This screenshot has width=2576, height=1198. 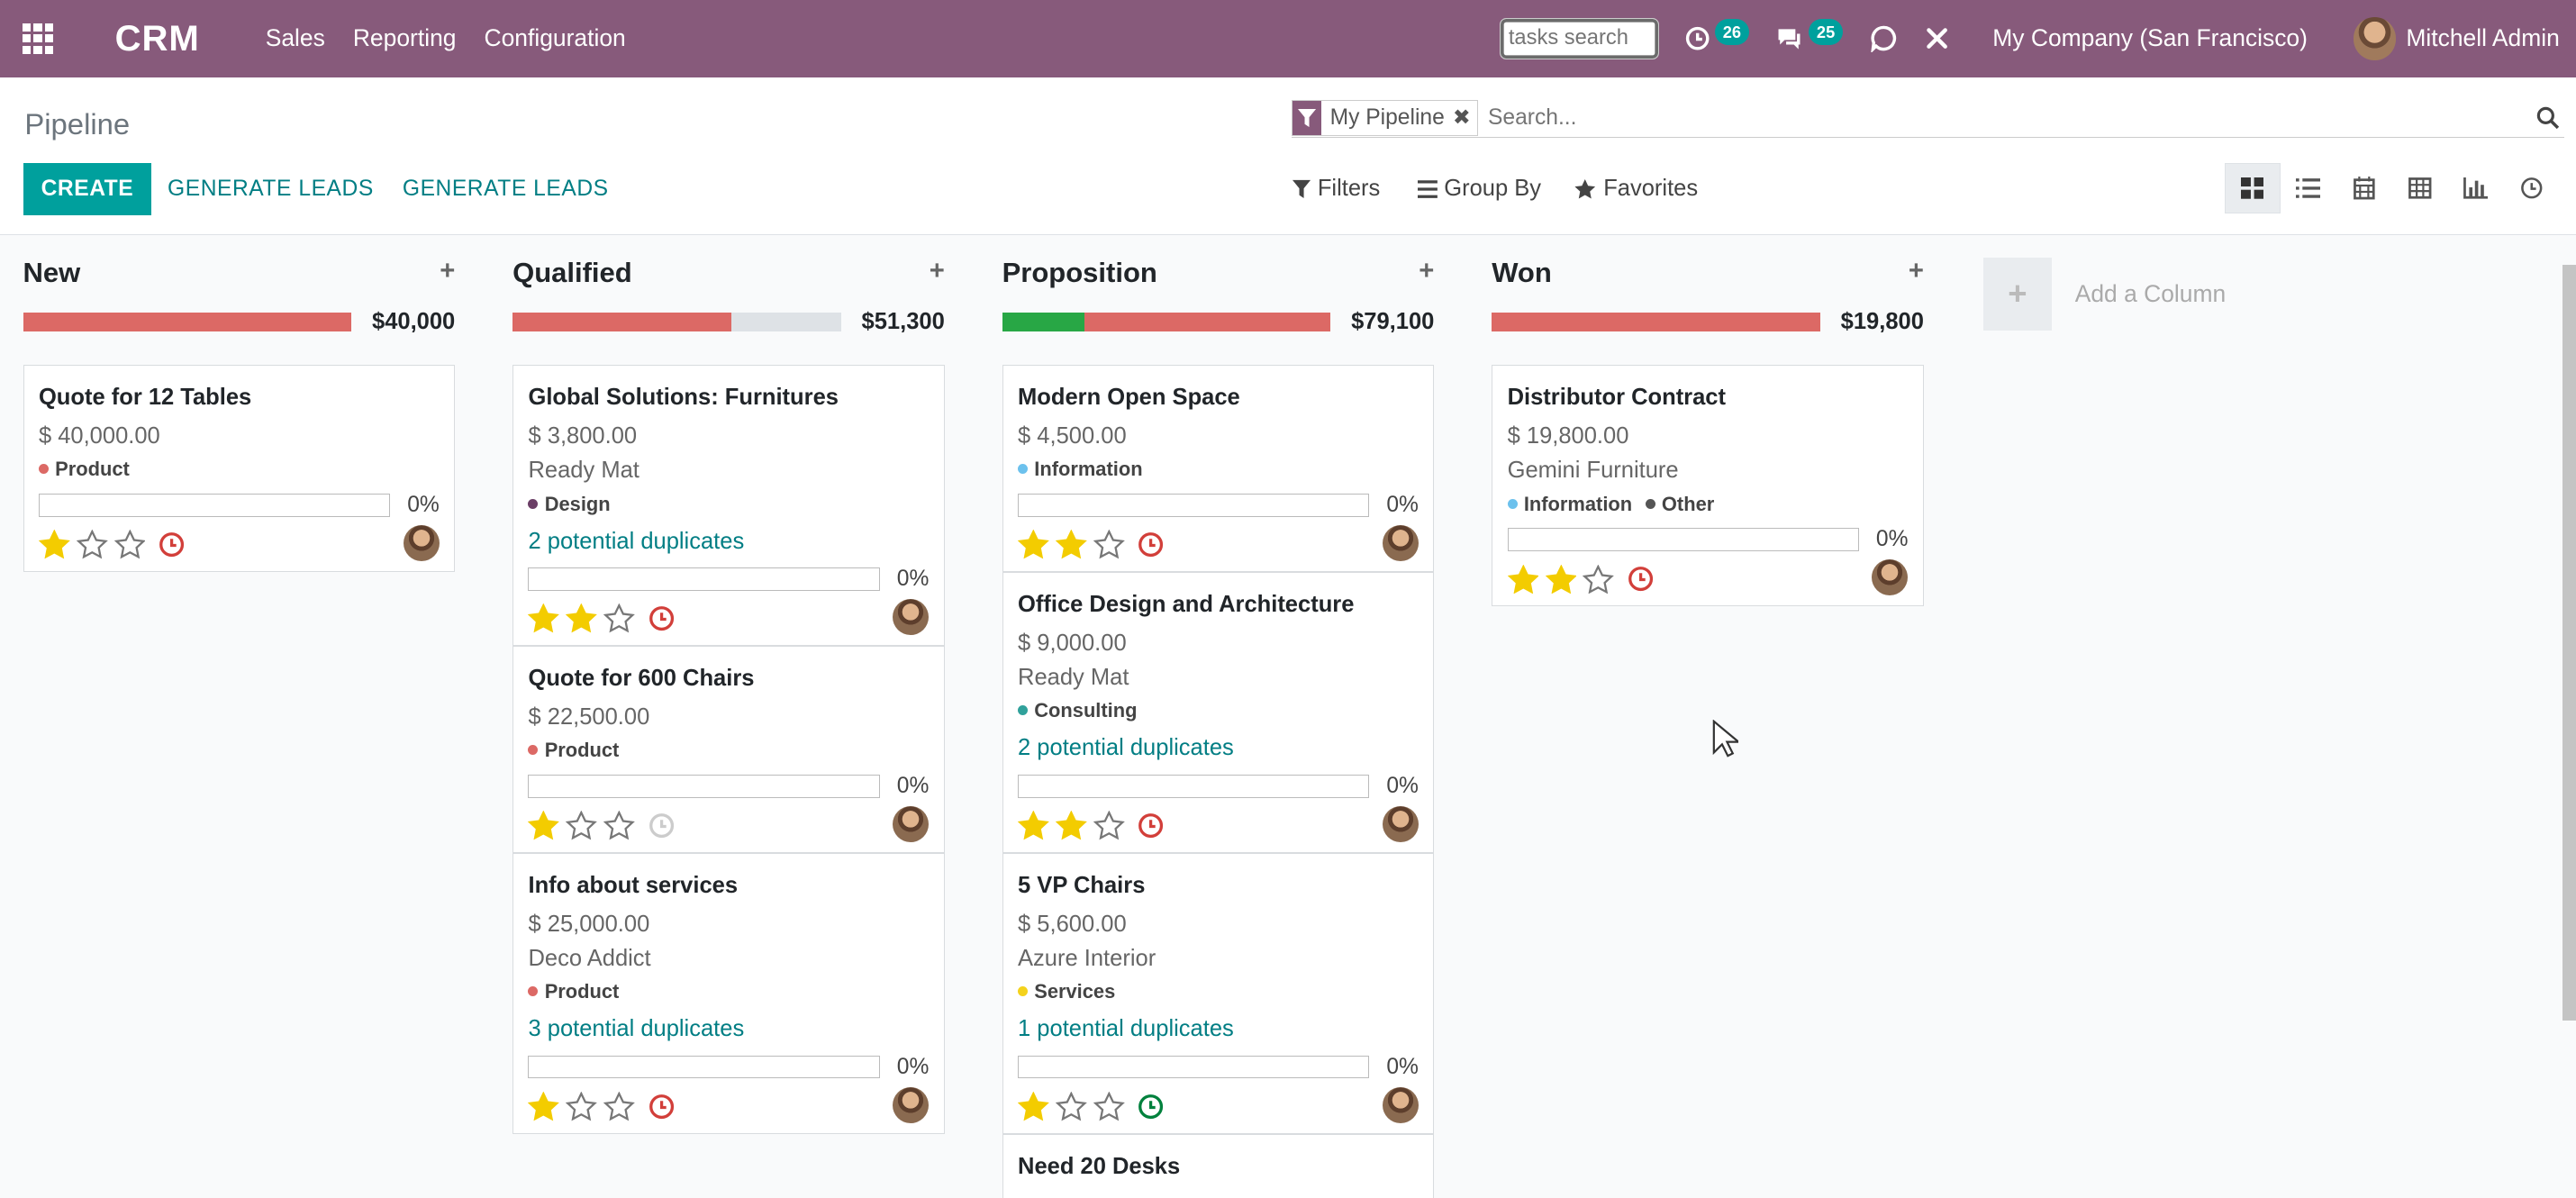 What do you see at coordinates (1479, 189) in the screenshot?
I see `group-by-button: Group By` at bounding box center [1479, 189].